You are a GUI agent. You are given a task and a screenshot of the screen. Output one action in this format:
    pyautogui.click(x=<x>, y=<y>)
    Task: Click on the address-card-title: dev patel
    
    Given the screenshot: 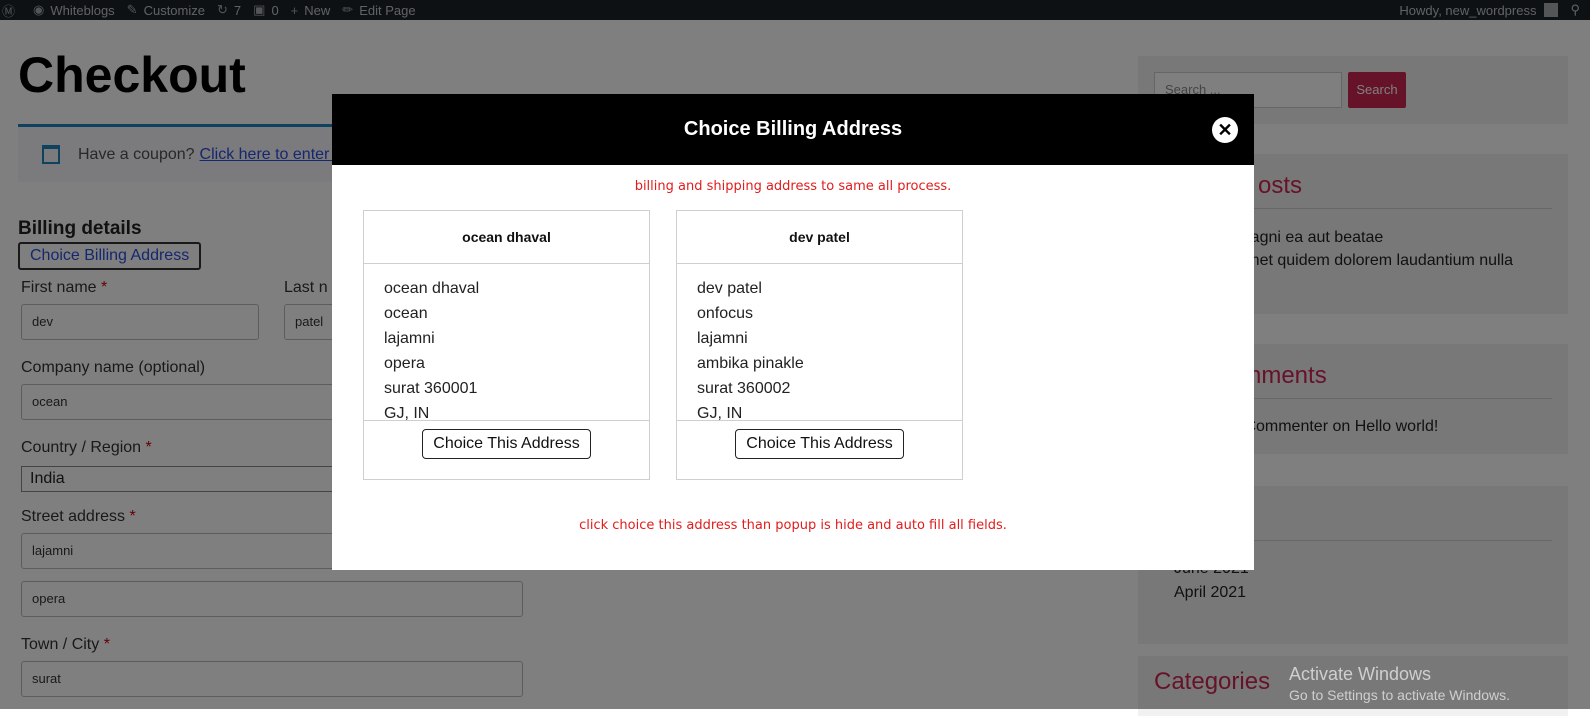 What is the action you would take?
    pyautogui.click(x=819, y=237)
    